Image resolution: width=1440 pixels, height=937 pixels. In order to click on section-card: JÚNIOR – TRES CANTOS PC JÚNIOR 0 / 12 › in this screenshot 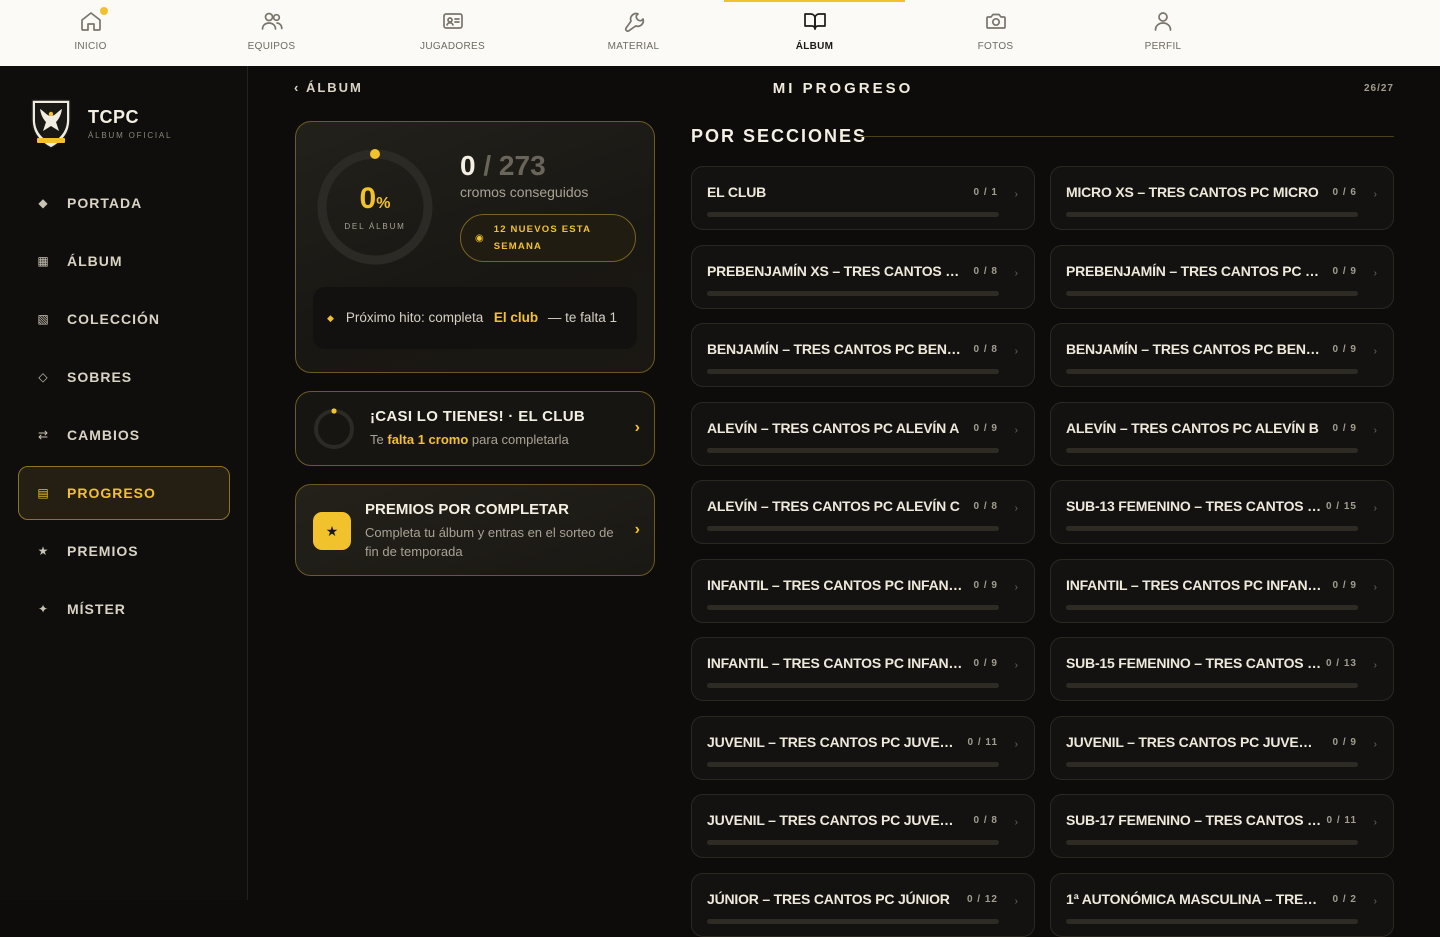, I will do `click(863, 904)`.